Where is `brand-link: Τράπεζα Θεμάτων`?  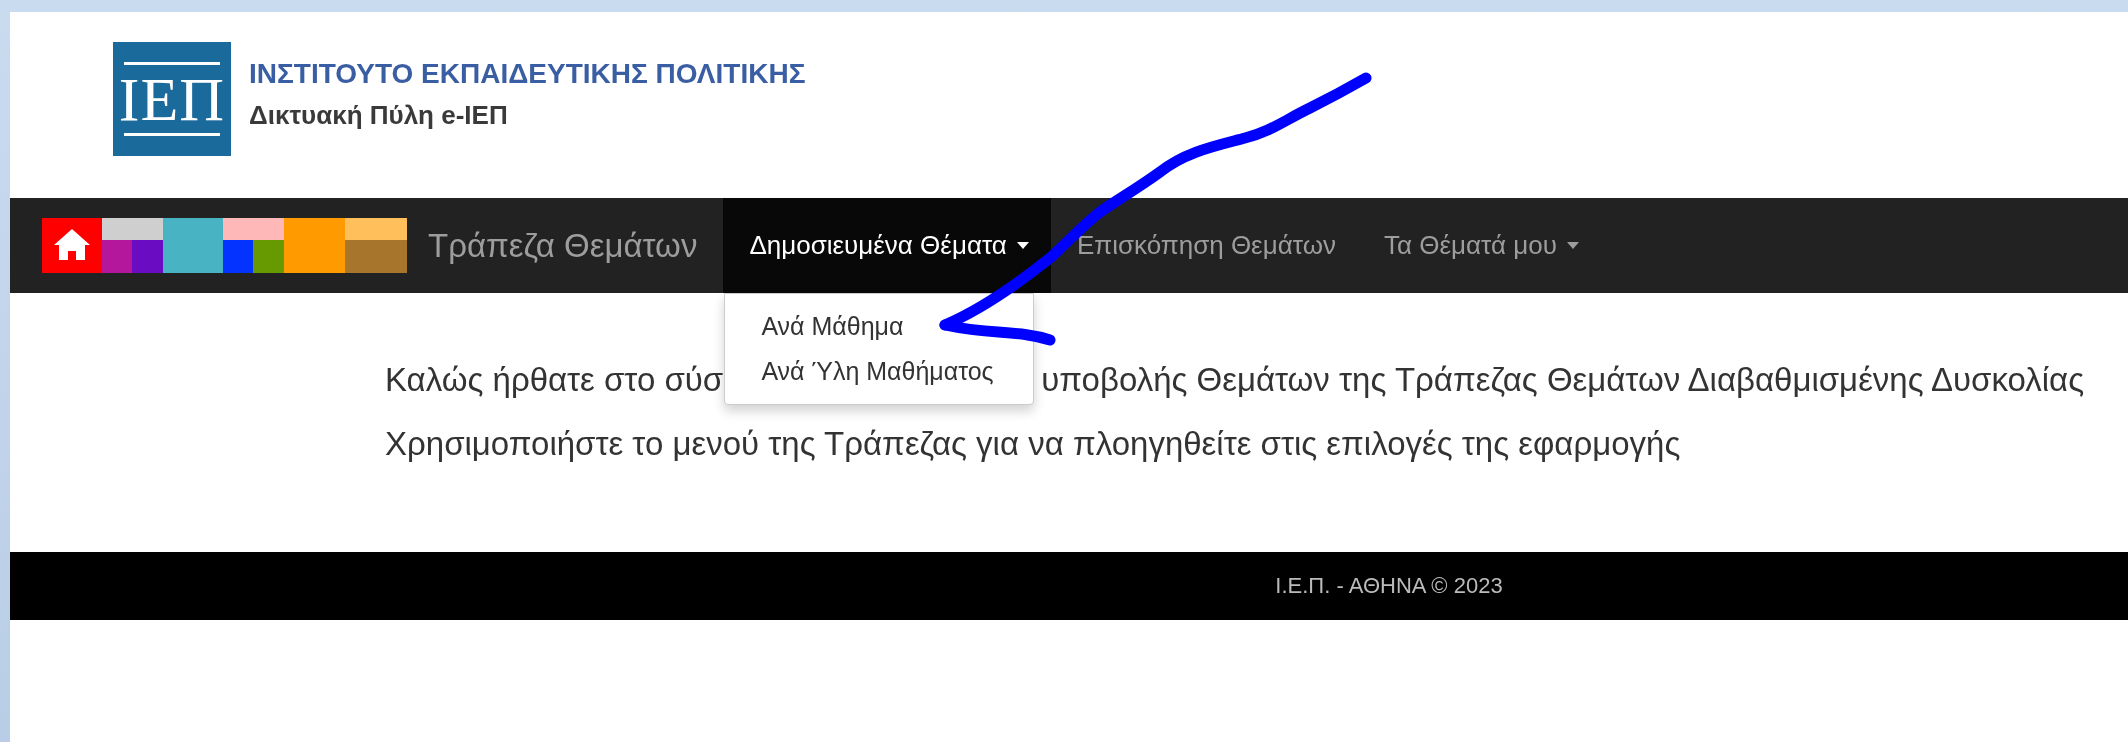
brand-link: Τράπεζα Θεμάτων is located at coordinates (563, 245).